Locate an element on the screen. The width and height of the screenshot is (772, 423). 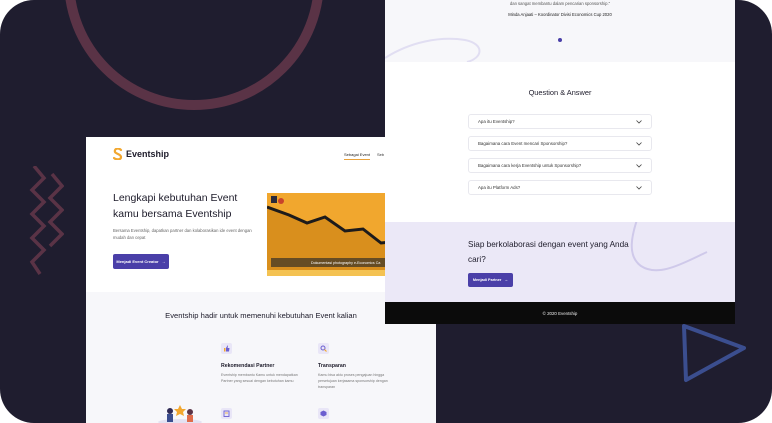
footer-copyright: © 2020 Eventship is located at coordinates (560, 313).